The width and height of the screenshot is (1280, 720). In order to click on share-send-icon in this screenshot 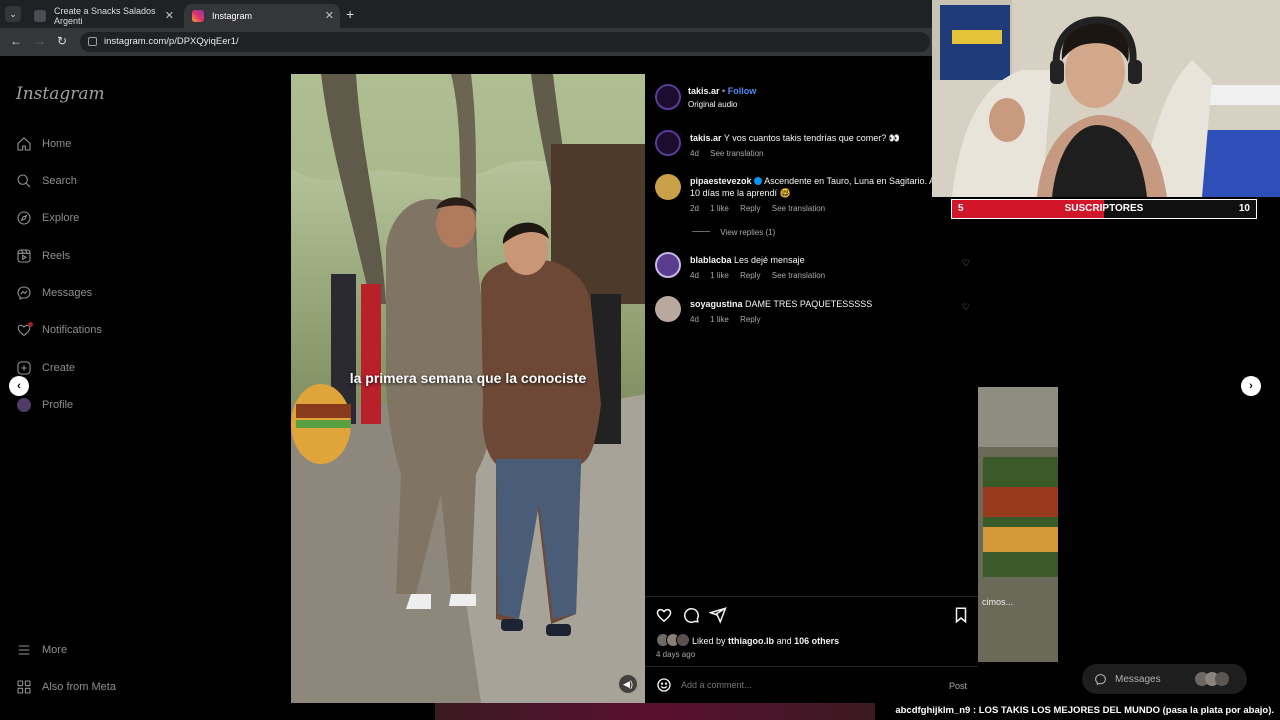, I will do `click(718, 615)`.